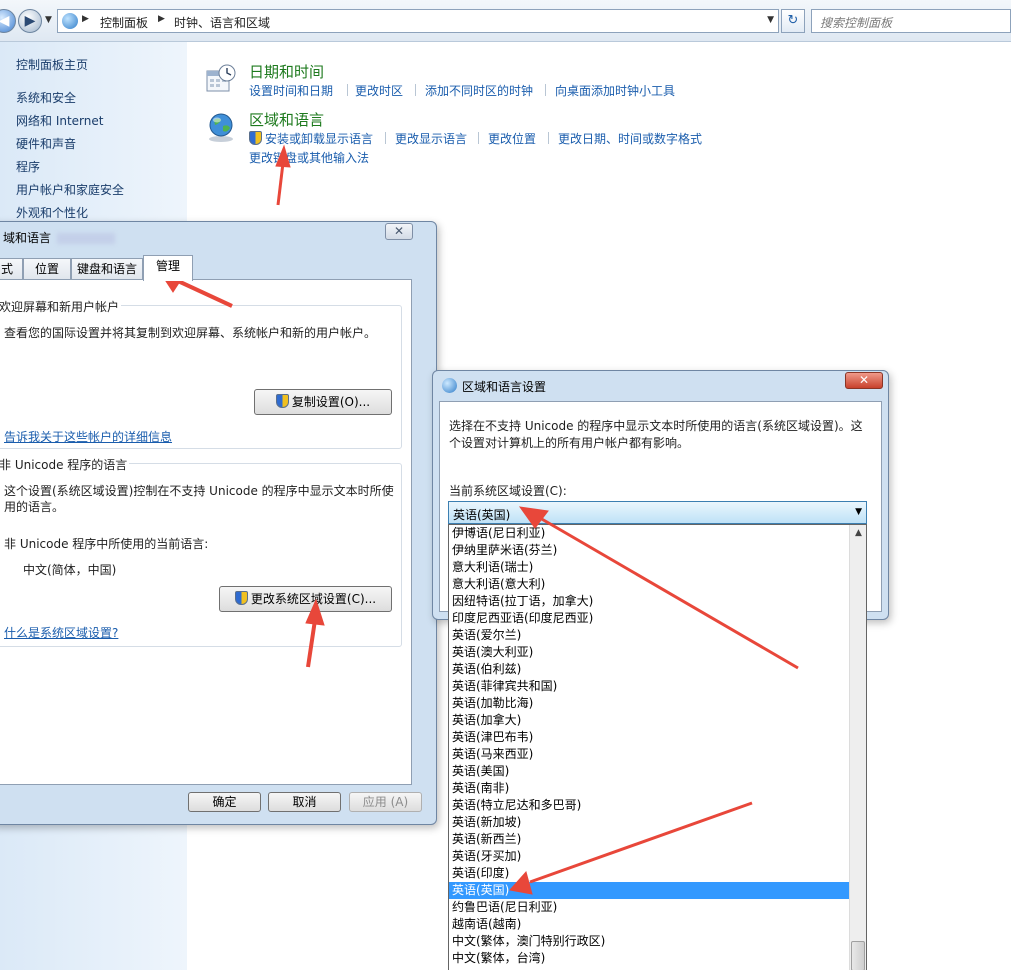 The height and width of the screenshot is (970, 1011). I want to click on locale-option: 英语(新西兰), so click(649, 839).